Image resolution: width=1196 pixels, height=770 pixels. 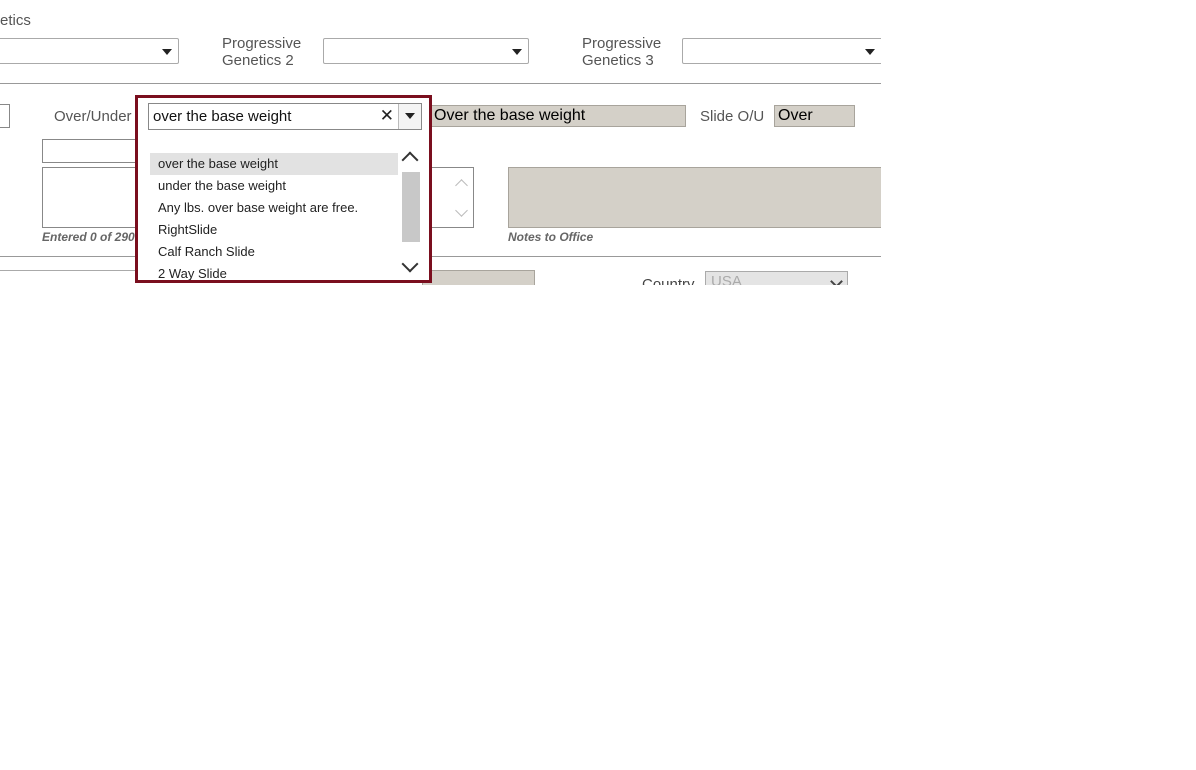 I want to click on progressive-genetics-3-label: Progressive Genetics 3, so click(x=622, y=52).